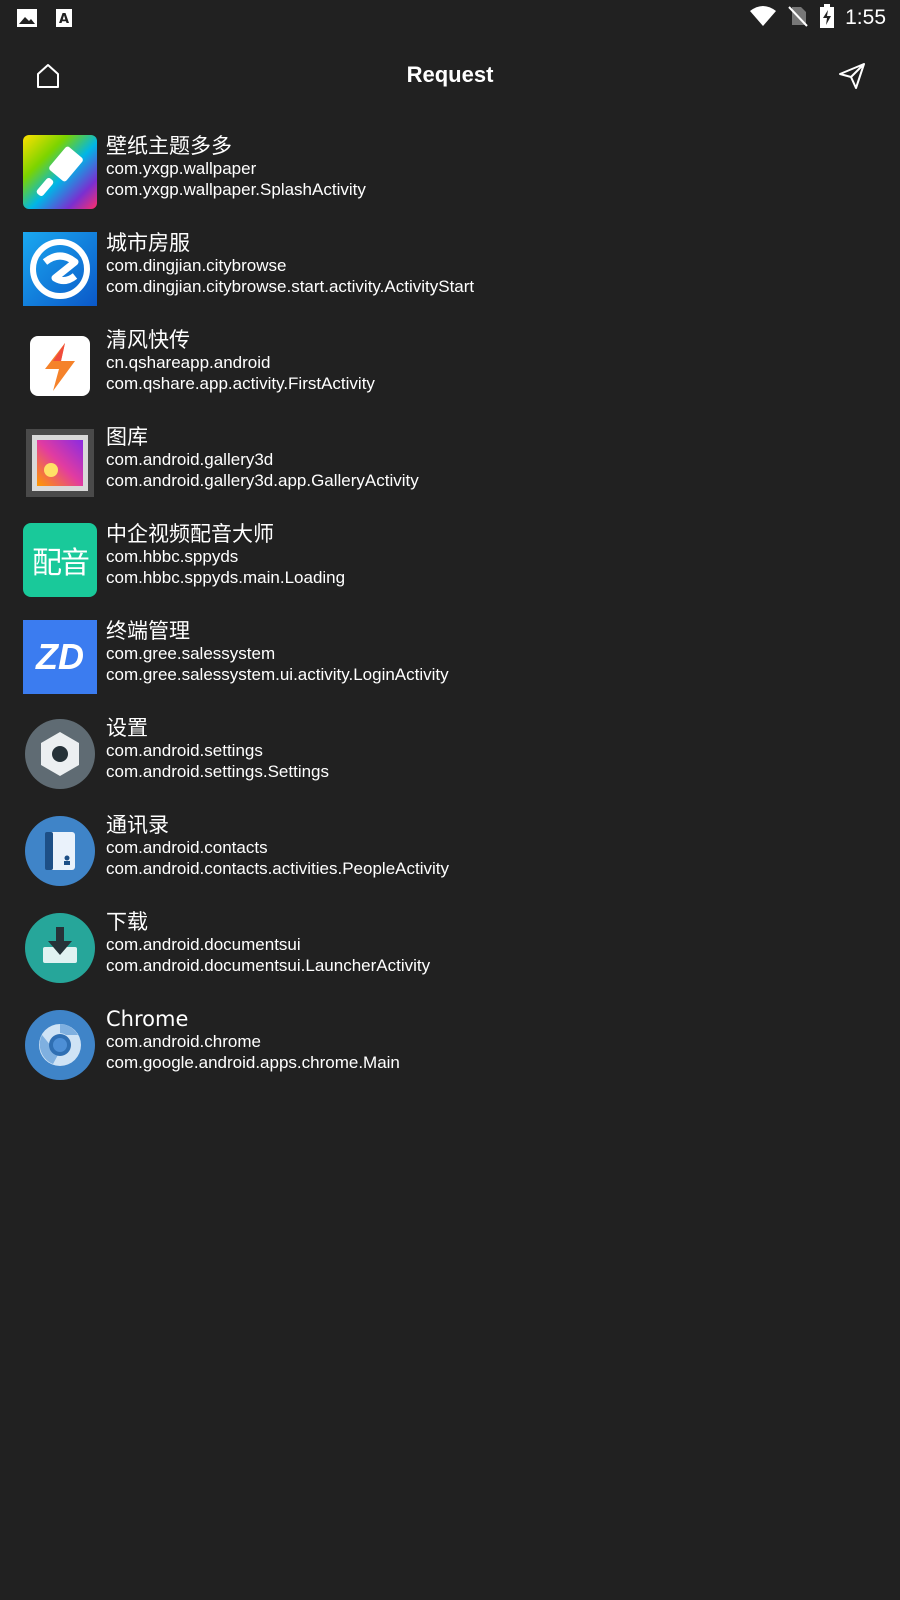 Image resolution: width=900 pixels, height=1600 pixels. I want to click on image-notification-icon, so click(27, 20).